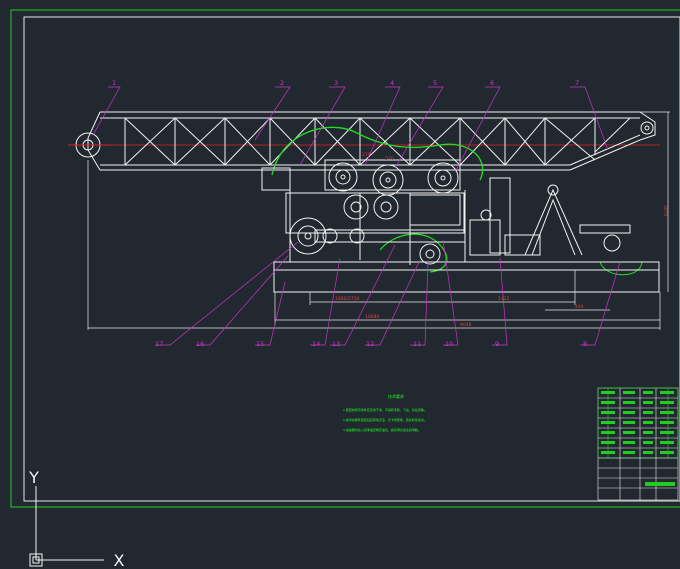 The image size is (680, 569). What do you see at coordinates (200, 344) in the screenshot?
I see `balloon-16: 16` at bounding box center [200, 344].